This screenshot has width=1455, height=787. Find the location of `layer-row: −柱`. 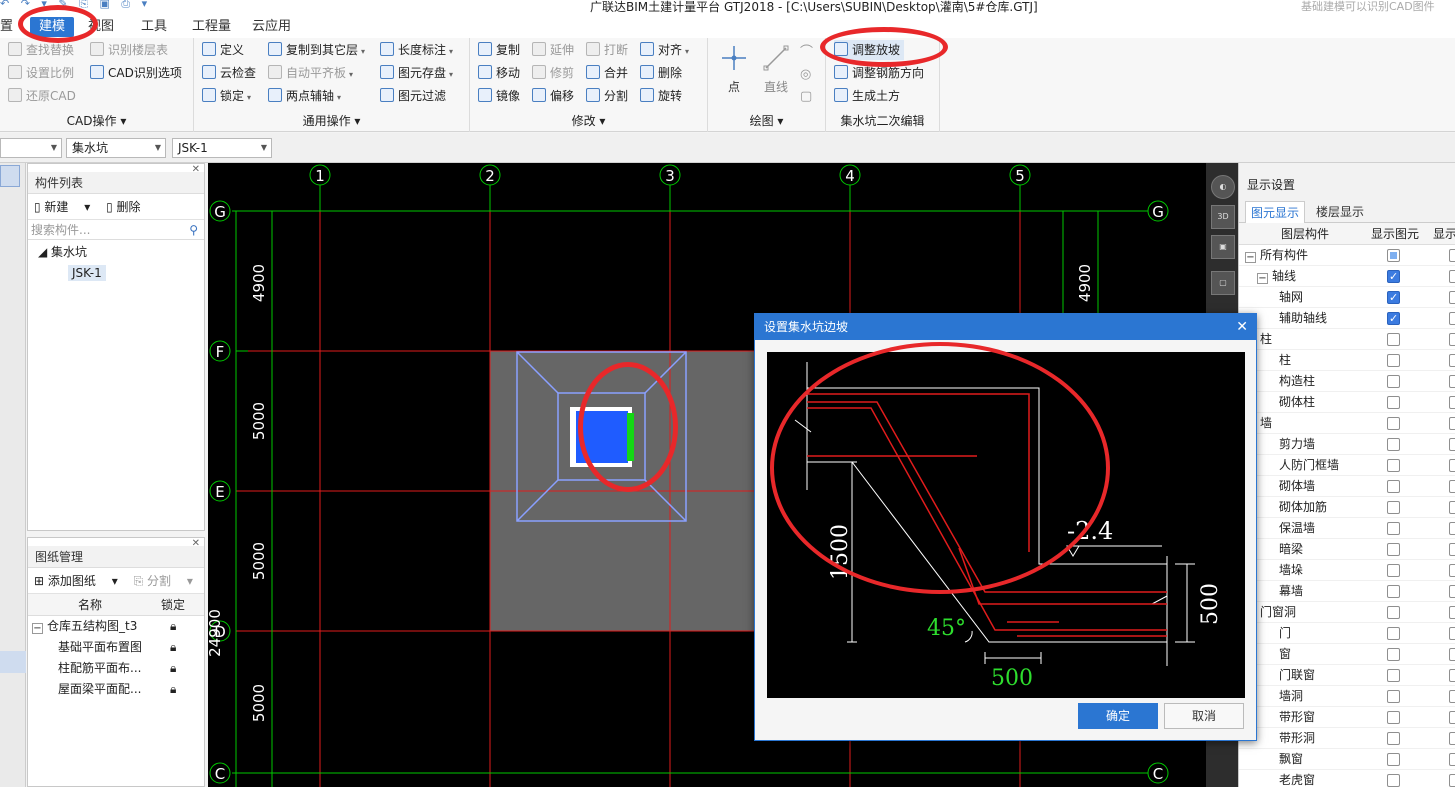

layer-row: −柱 is located at coordinates (1347, 339).